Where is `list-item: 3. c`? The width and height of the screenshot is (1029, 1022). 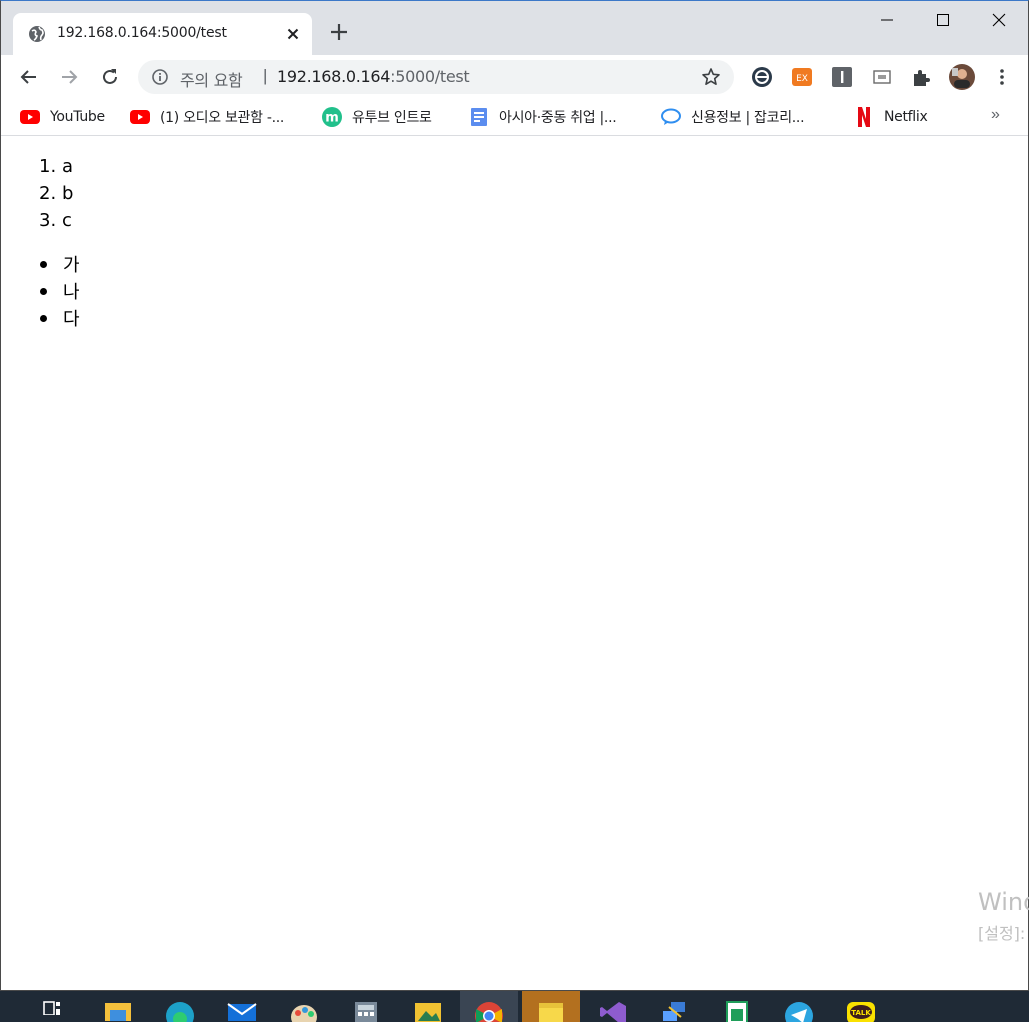 list-item: 3. c is located at coordinates (56, 222).